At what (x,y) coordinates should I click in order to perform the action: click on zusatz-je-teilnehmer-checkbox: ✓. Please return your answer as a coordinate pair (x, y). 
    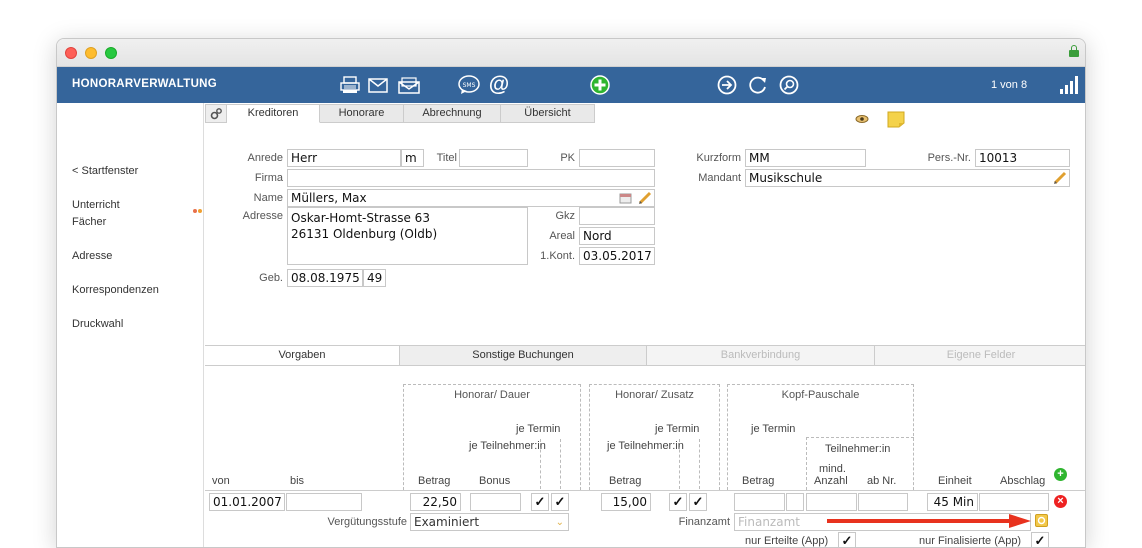
    Looking at the image, I should click on (698, 502).